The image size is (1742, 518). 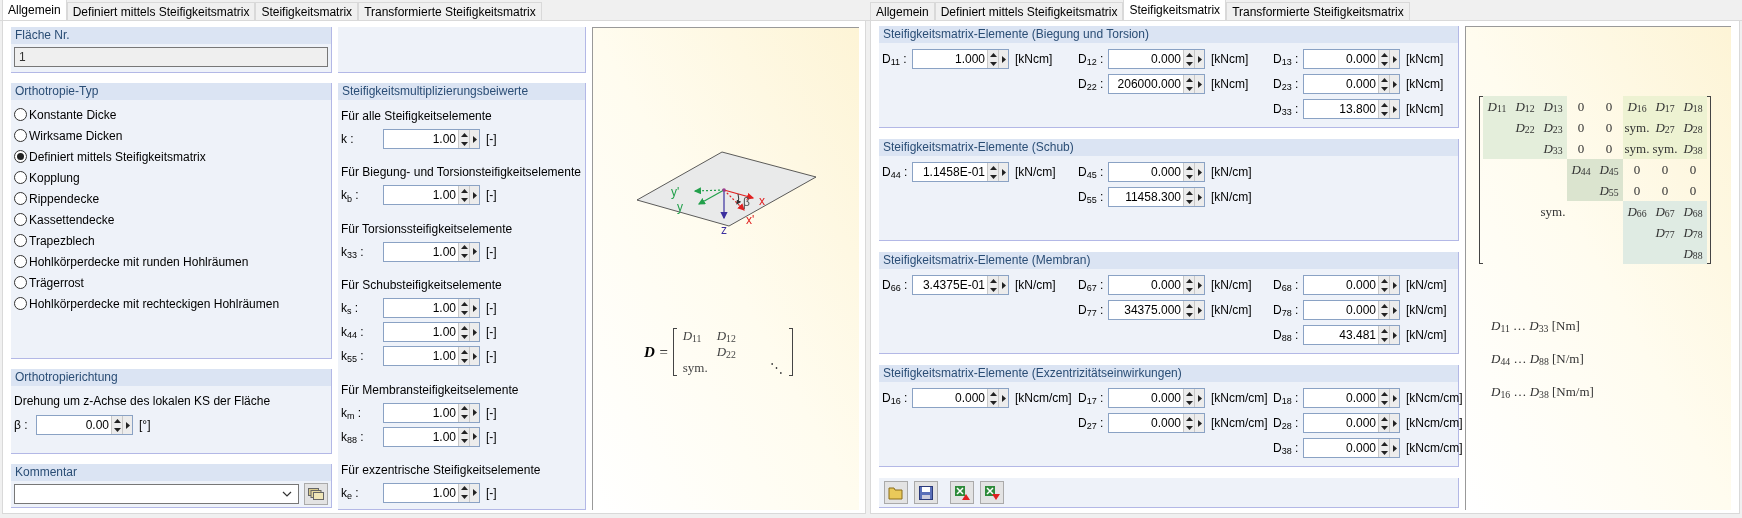 What do you see at coordinates (926, 492) in the screenshot?
I see `save-button` at bounding box center [926, 492].